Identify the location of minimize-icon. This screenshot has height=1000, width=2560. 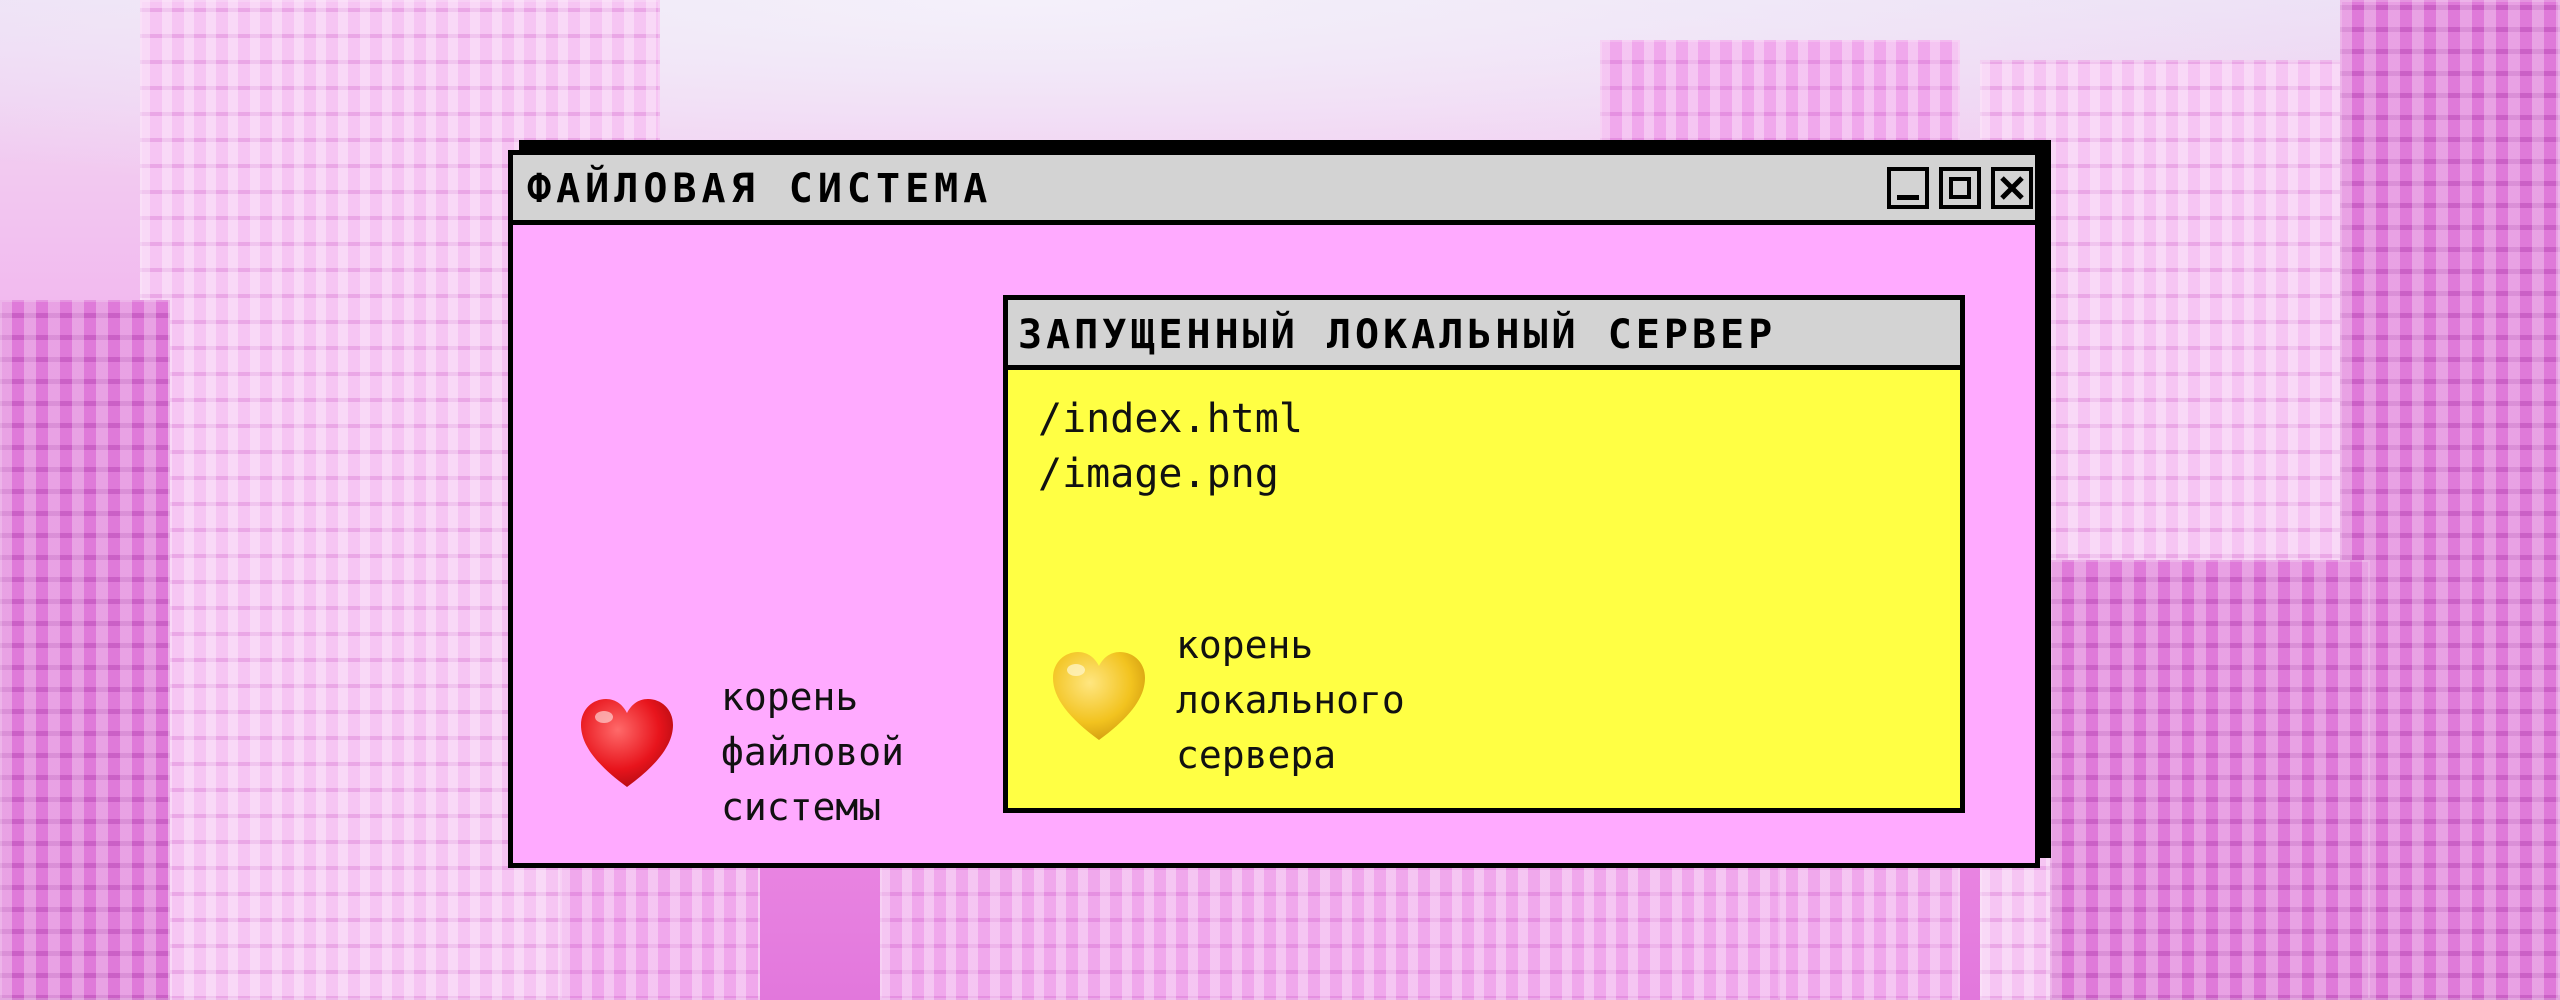
(1908, 188).